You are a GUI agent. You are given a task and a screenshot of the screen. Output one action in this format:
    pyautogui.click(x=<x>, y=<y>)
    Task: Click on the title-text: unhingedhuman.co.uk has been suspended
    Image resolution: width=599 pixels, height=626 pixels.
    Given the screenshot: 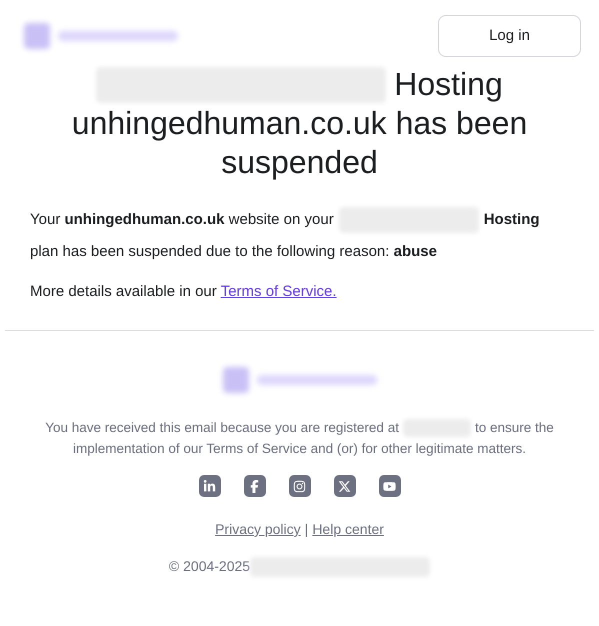 What is the action you would take?
    pyautogui.click(x=299, y=143)
    